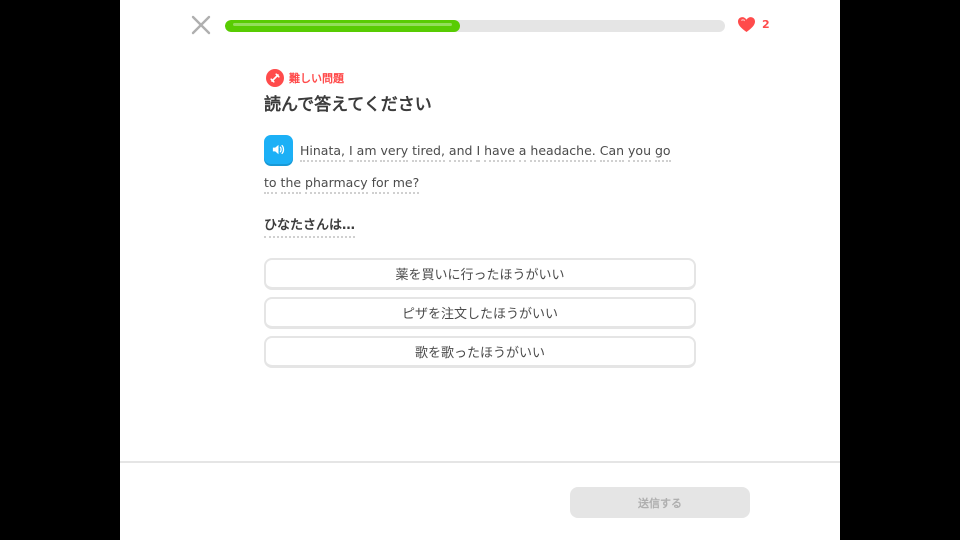 The image size is (960, 540). What do you see at coordinates (291, 184) in the screenshot?
I see `passage-word: the` at bounding box center [291, 184].